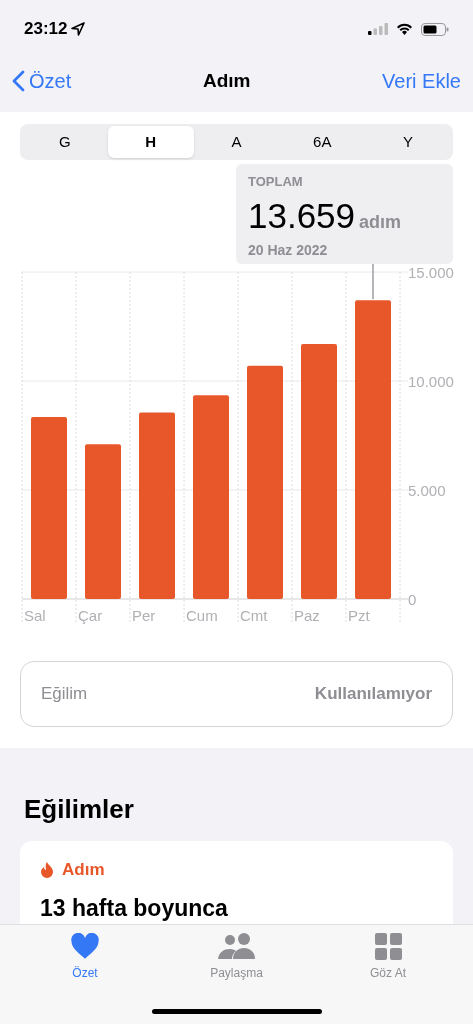  Describe the element at coordinates (388, 946) in the screenshot. I see `grid-icon` at that location.